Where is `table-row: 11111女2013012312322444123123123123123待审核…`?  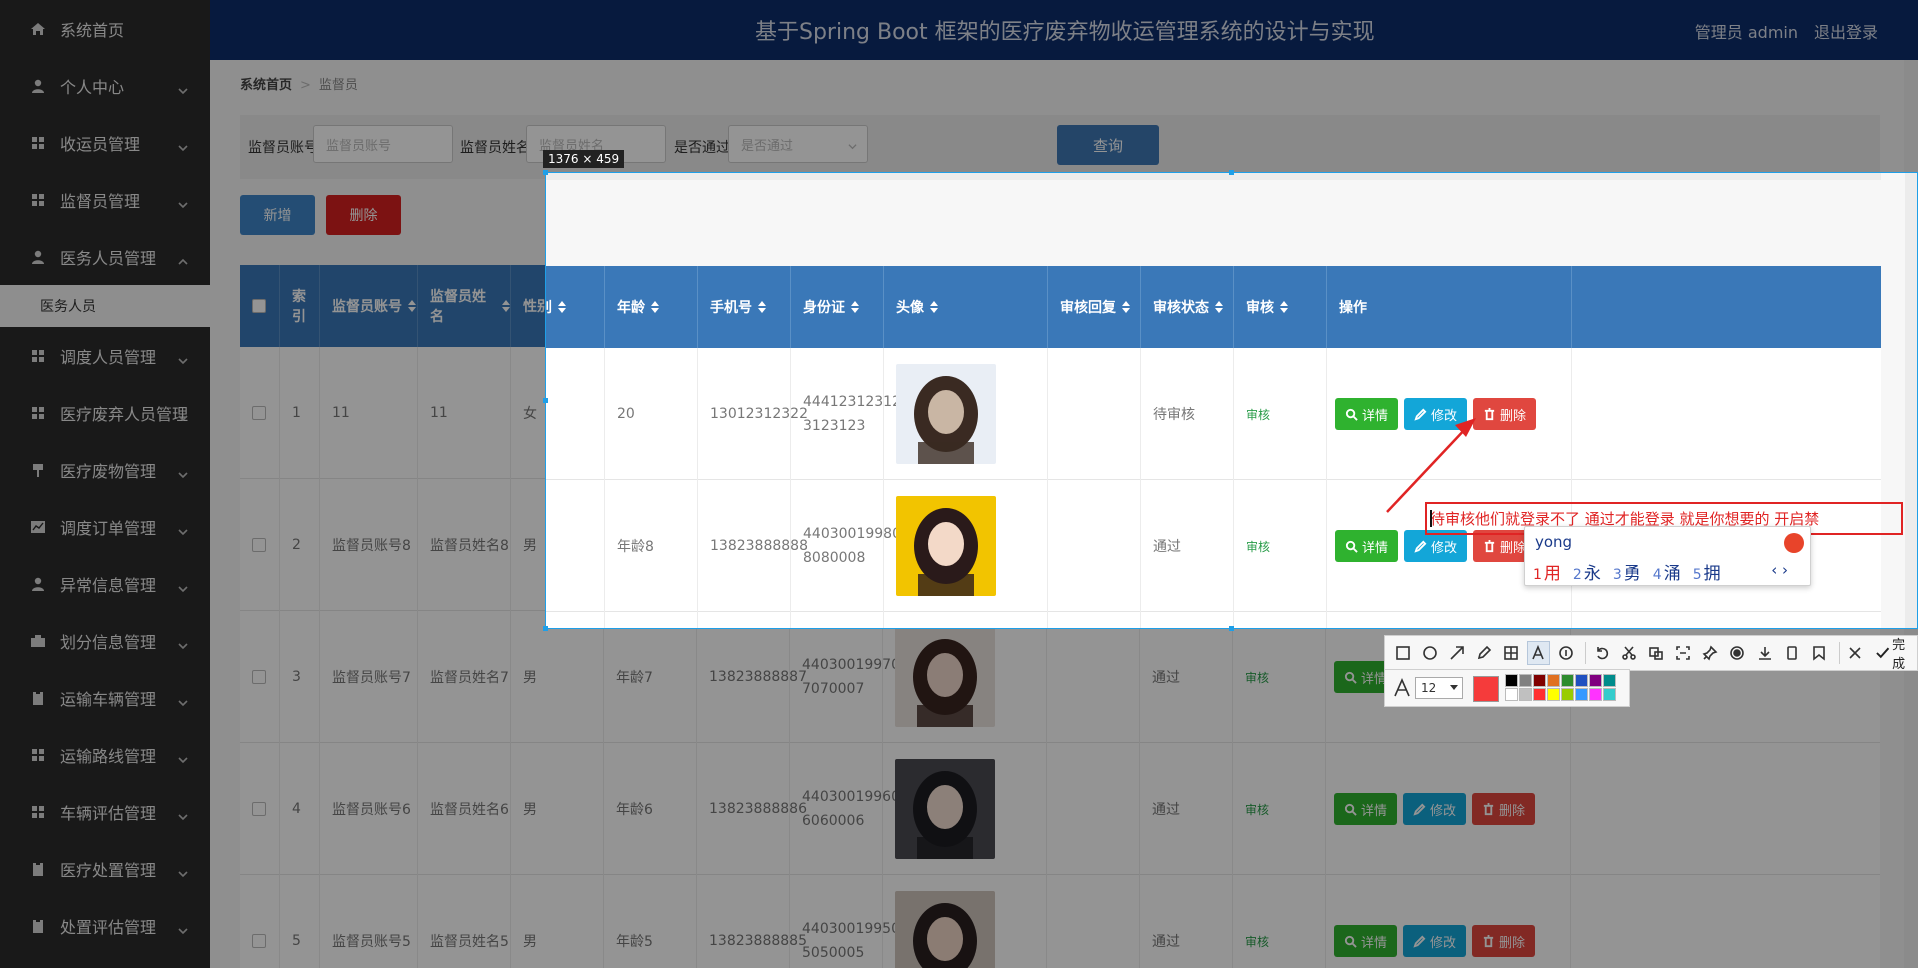
table-row: 11111女2013012312322444123123123123123待审核… is located at coordinates (1213, 414).